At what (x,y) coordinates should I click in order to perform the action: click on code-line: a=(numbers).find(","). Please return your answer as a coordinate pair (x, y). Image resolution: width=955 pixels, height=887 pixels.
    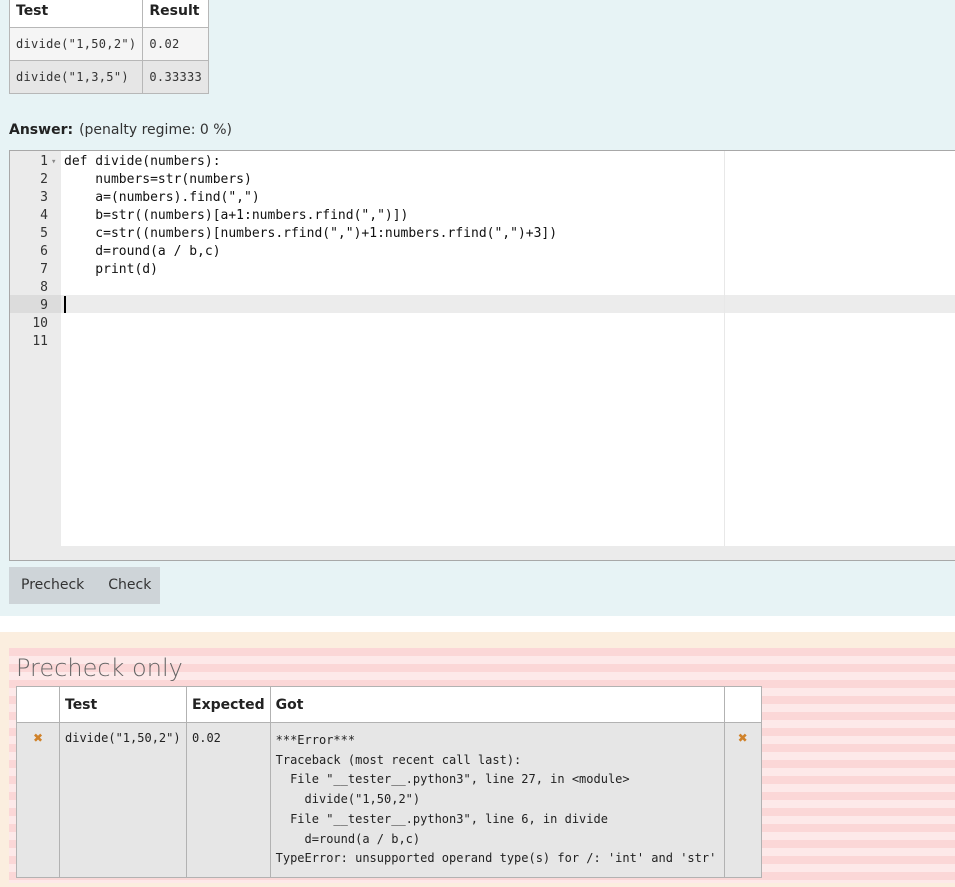
    Looking at the image, I should click on (162, 197).